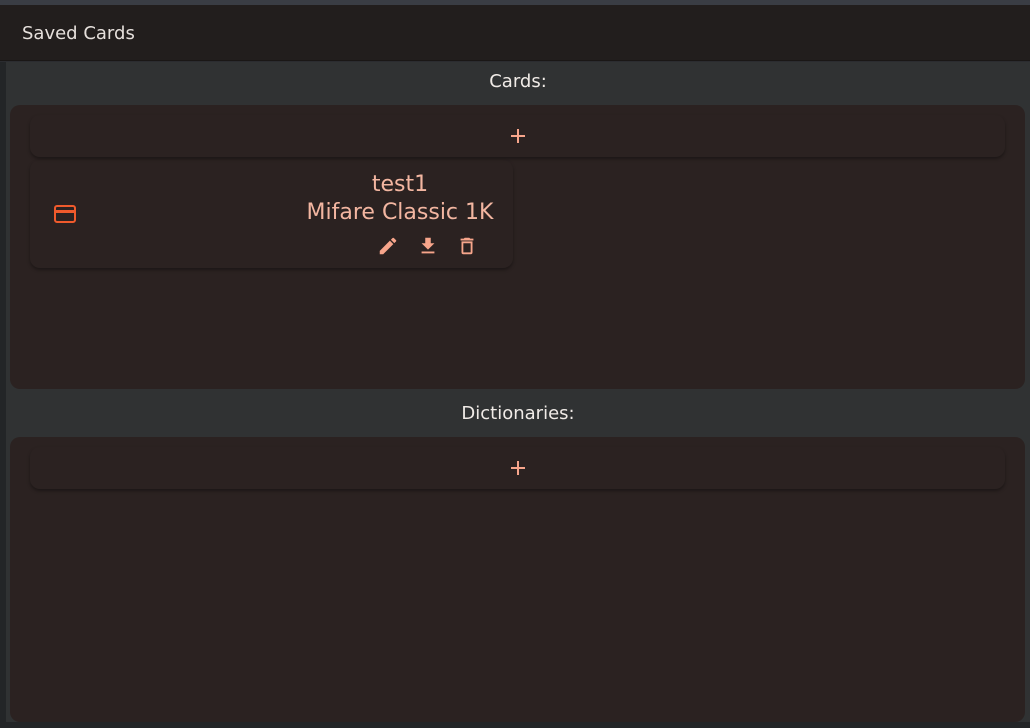 This screenshot has width=1030, height=728. I want to click on add-dictionary-button, so click(517, 468).